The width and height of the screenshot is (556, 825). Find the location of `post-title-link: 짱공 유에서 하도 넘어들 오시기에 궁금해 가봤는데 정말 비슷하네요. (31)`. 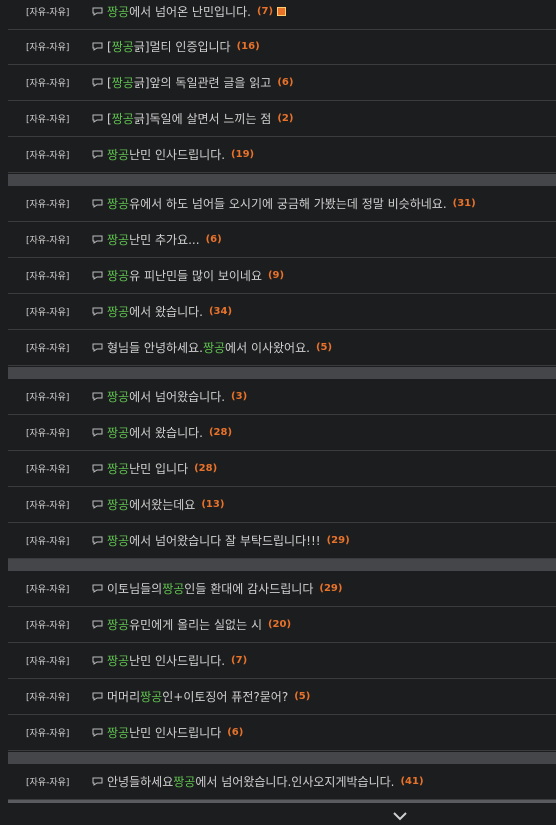

post-title-link: 짱공 유에서 하도 넘어들 오시기에 궁금해 가봤는데 정말 비슷하네요. (31) is located at coordinates (284, 203).